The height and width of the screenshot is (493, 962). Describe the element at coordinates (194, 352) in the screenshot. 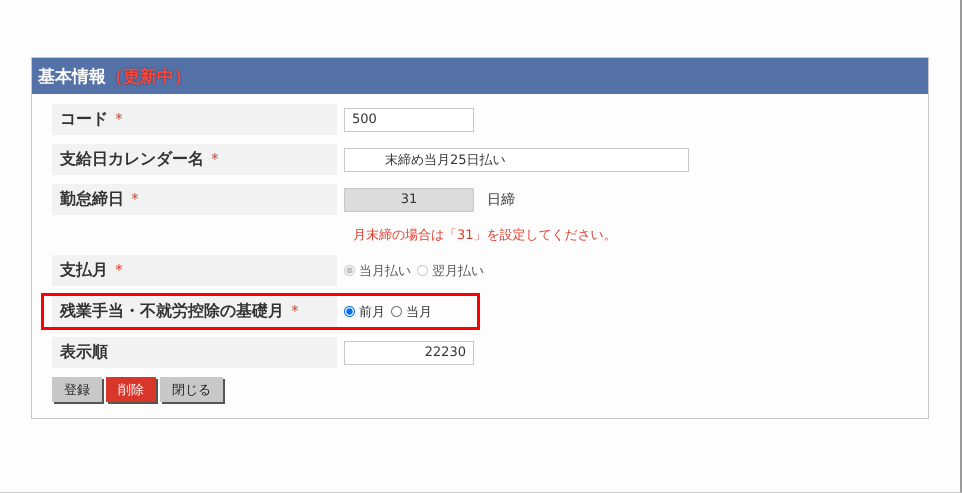

I see `field-label: 表示順` at that location.